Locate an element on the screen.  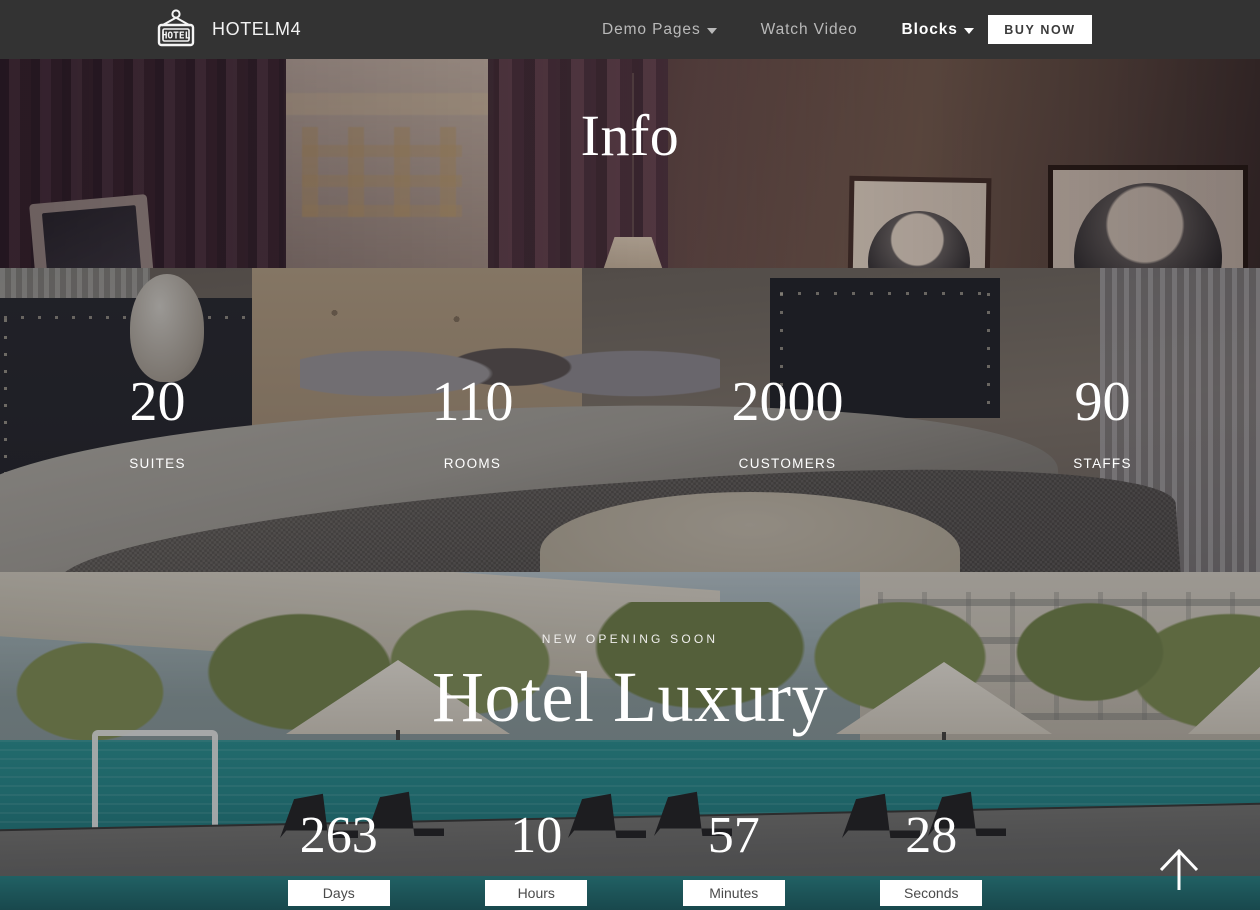
counter-label: STAFFS is located at coordinates (1102, 463).